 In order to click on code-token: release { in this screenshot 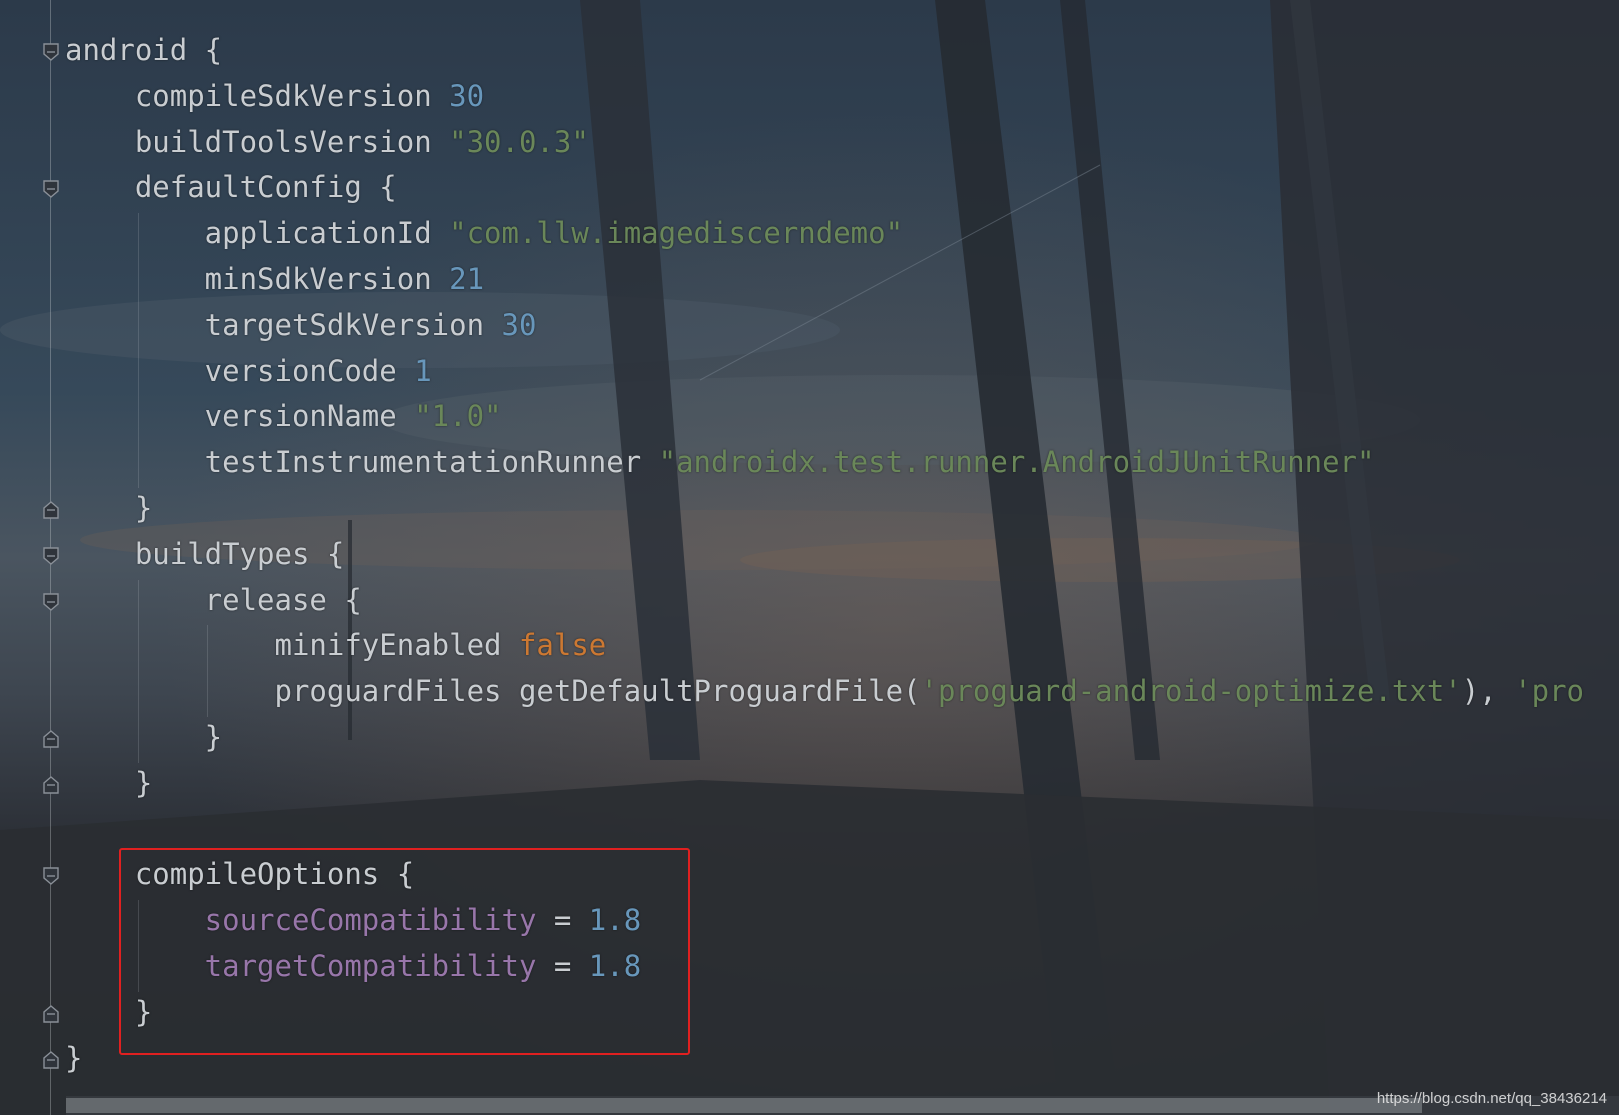, I will do `click(213, 599)`.